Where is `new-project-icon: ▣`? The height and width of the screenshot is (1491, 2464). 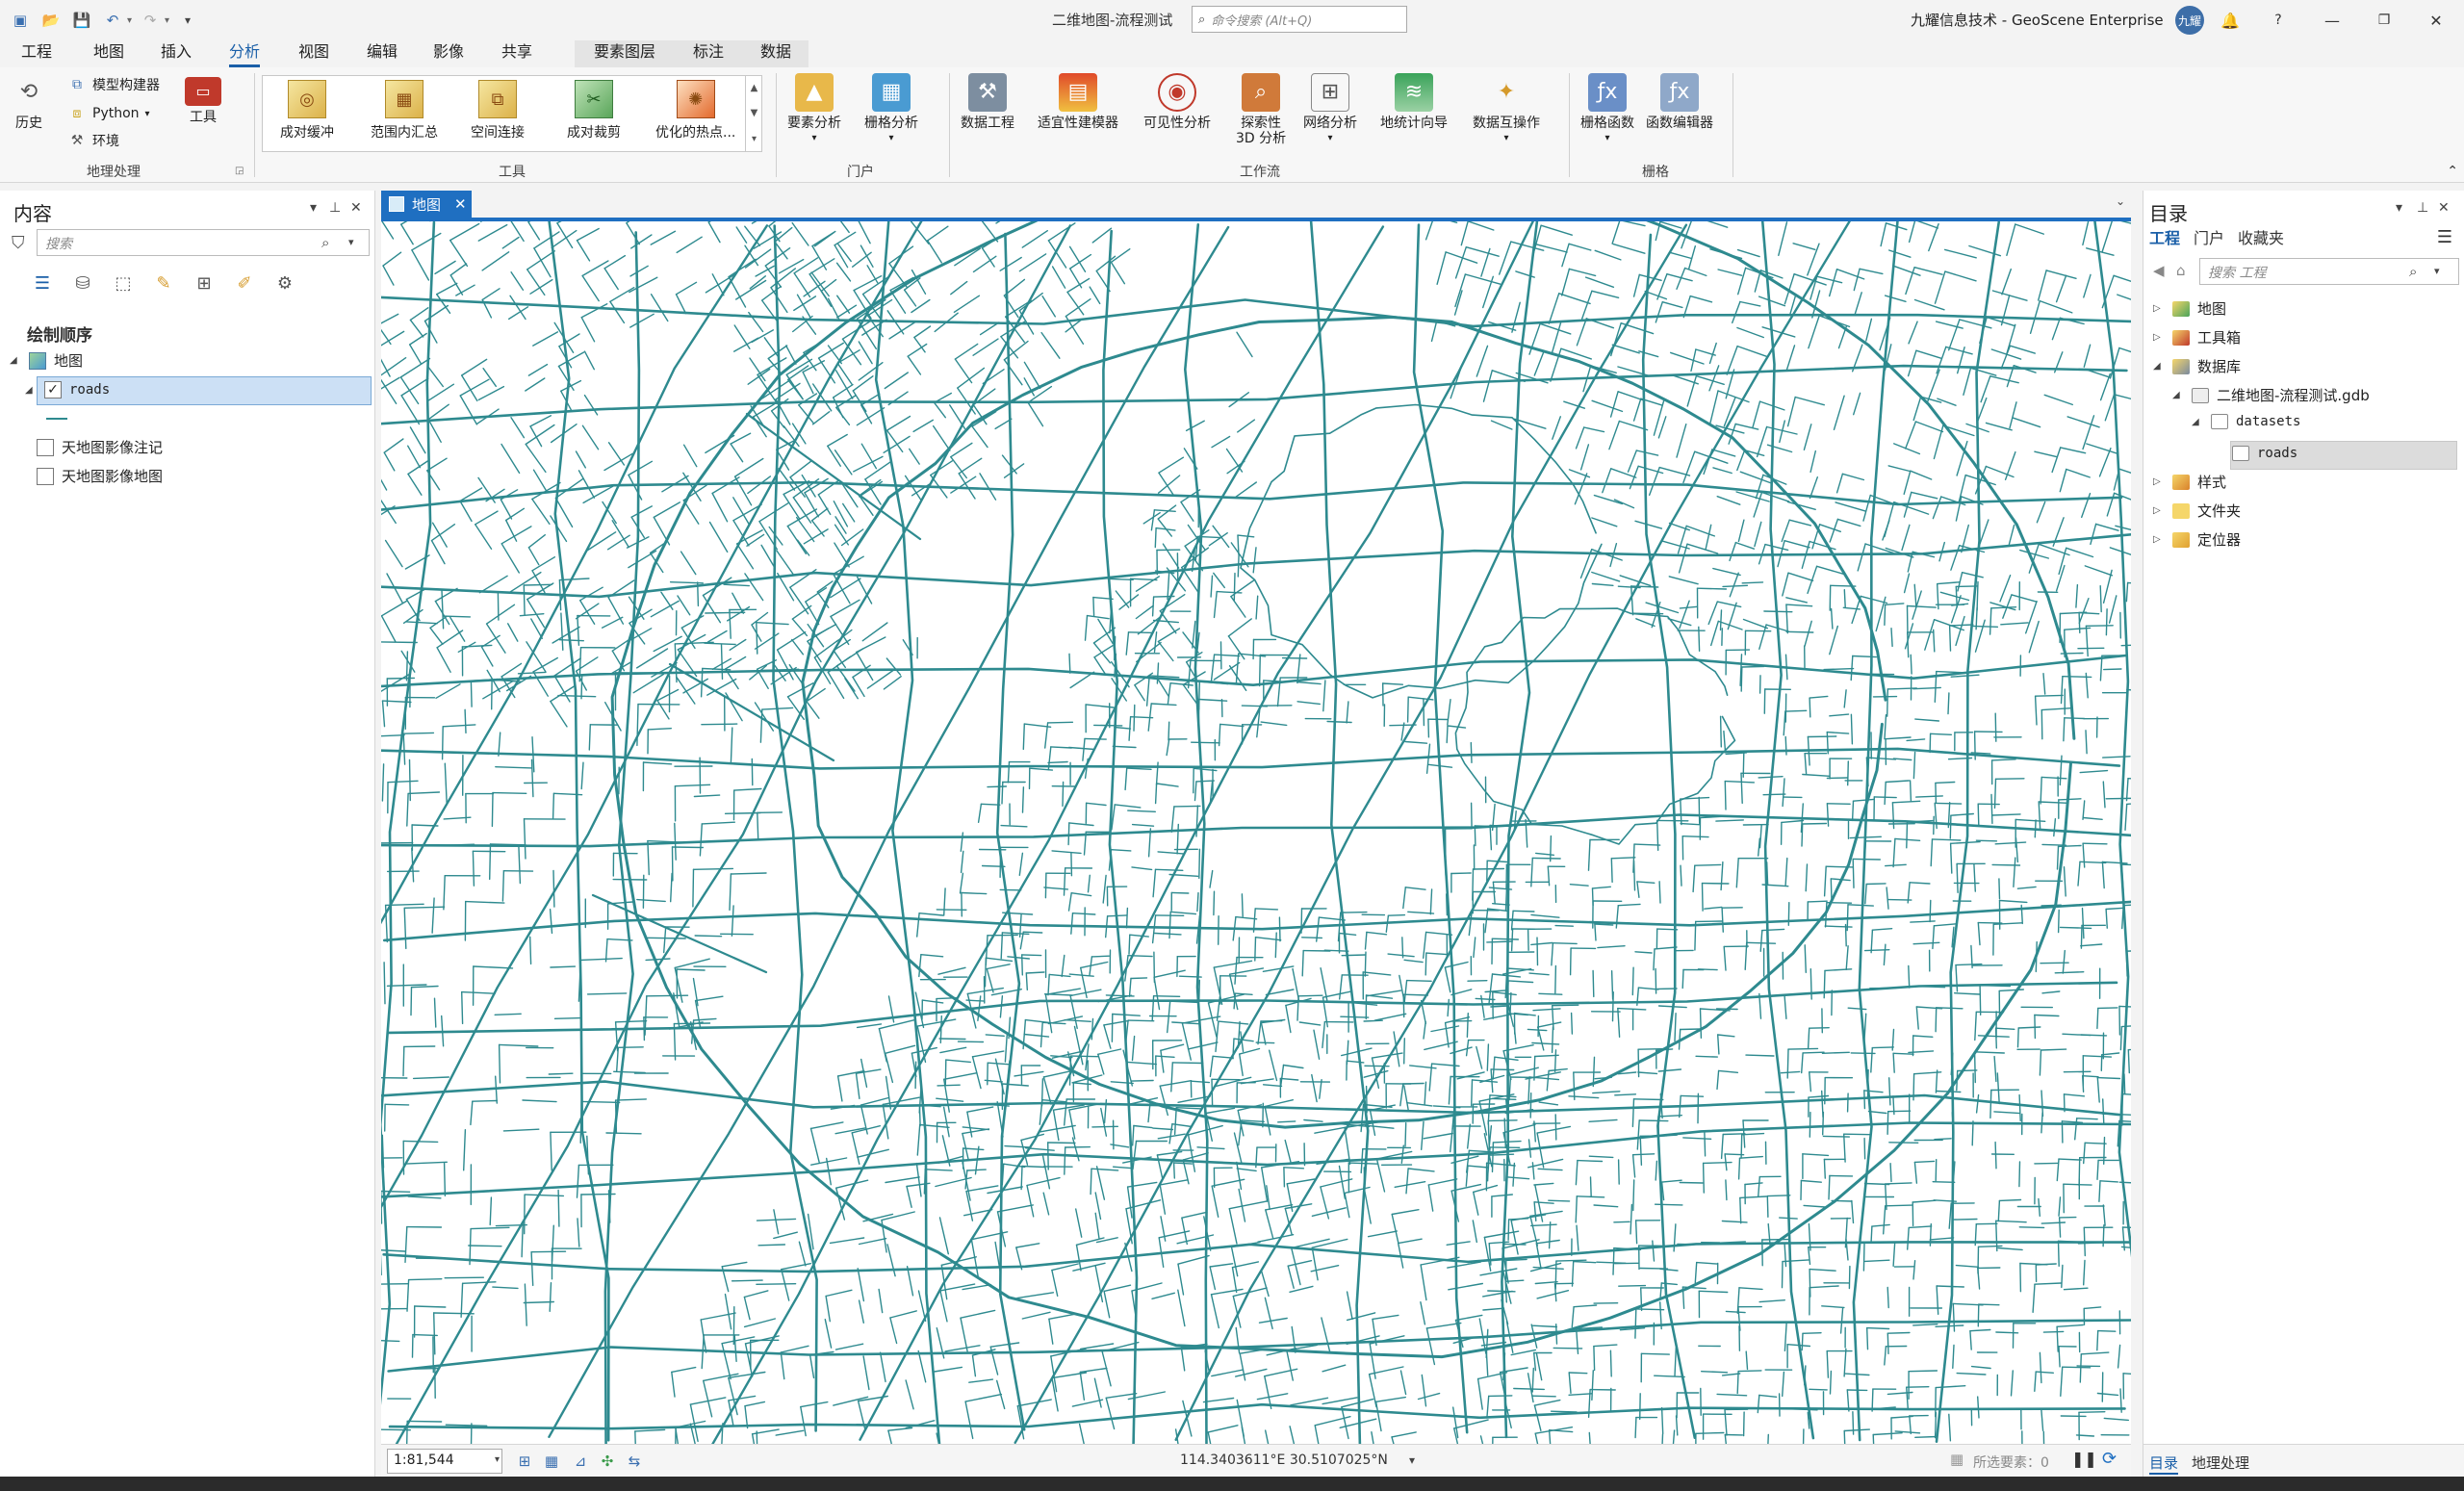
new-project-icon: ▣ is located at coordinates (20, 20).